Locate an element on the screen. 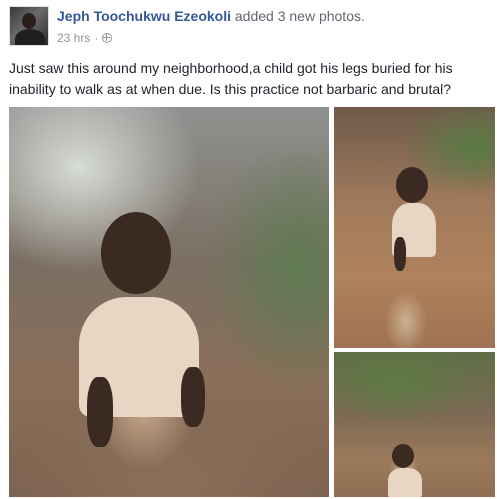 This screenshot has height=499, width=497. avatar-head is located at coordinates (29, 21).